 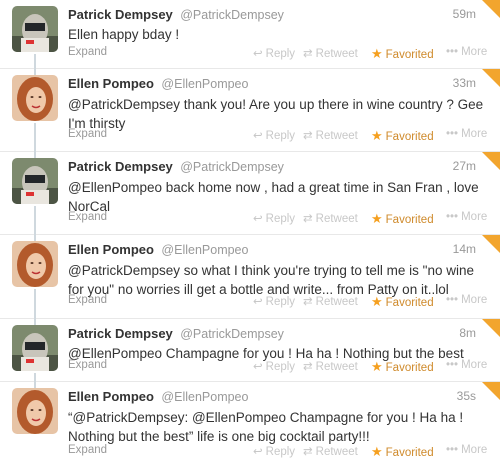 What do you see at coordinates (464, 14) in the screenshot?
I see `tweet-timestamp: 59m` at bounding box center [464, 14].